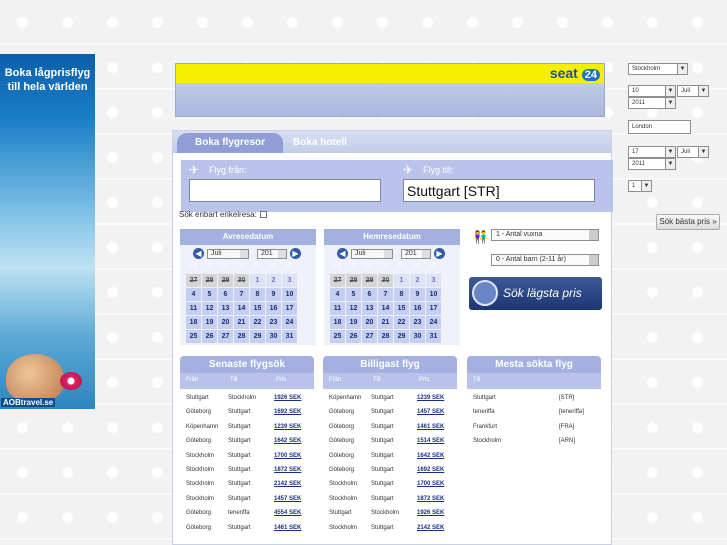 The image size is (727, 545). What do you see at coordinates (417, 308) in the screenshot?
I see `calendar-day: 16` at bounding box center [417, 308].